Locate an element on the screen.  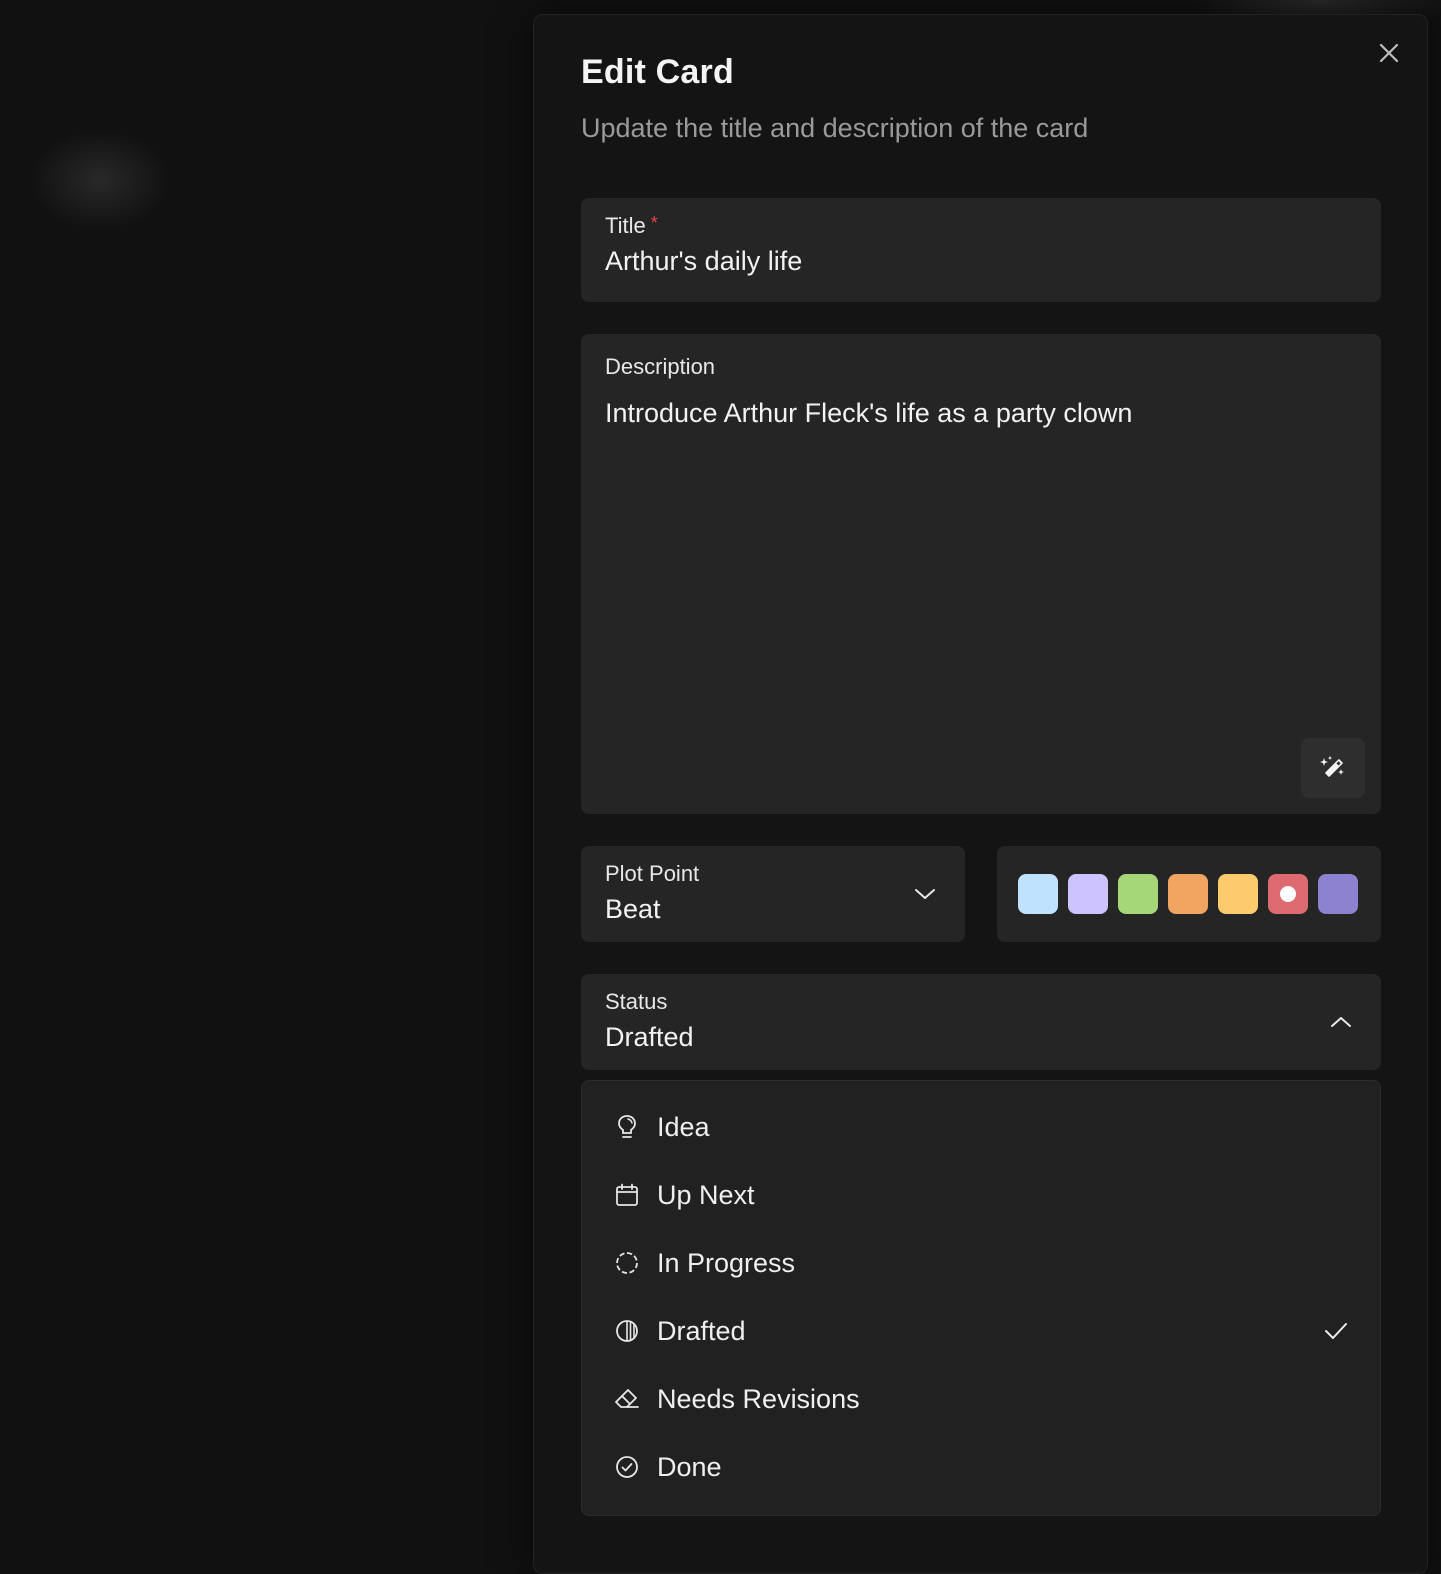
status-option-up-next: Up Next is located at coordinates (981, 1195).